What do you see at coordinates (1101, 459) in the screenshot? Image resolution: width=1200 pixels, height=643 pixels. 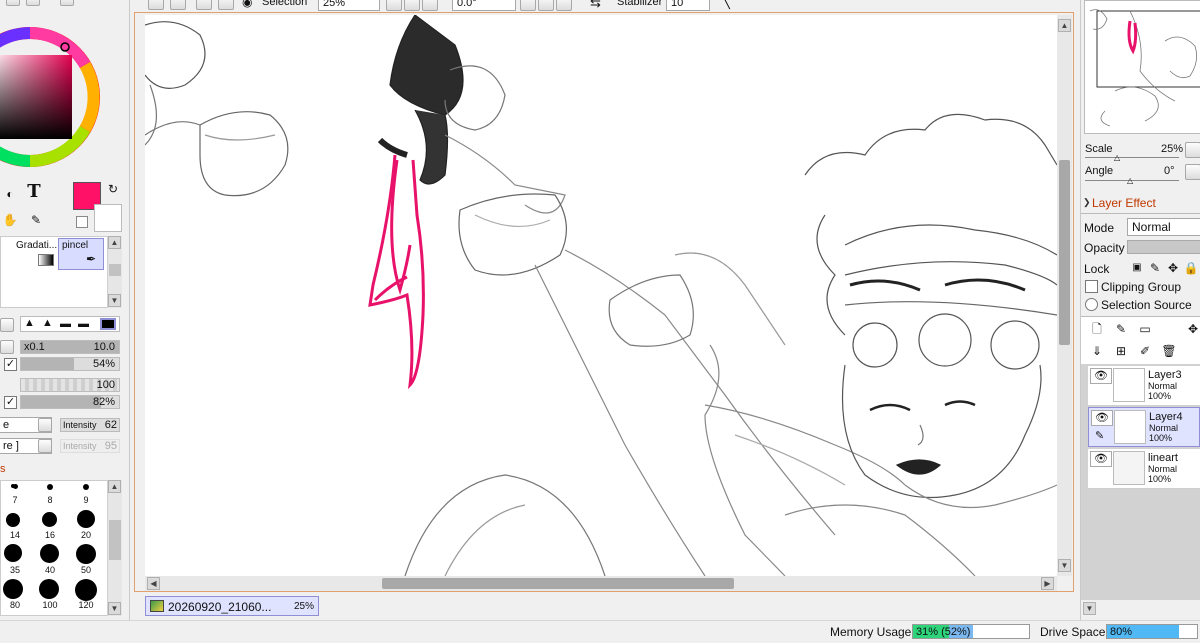 I see `lineart-visibility-eye-icon: 👁` at bounding box center [1101, 459].